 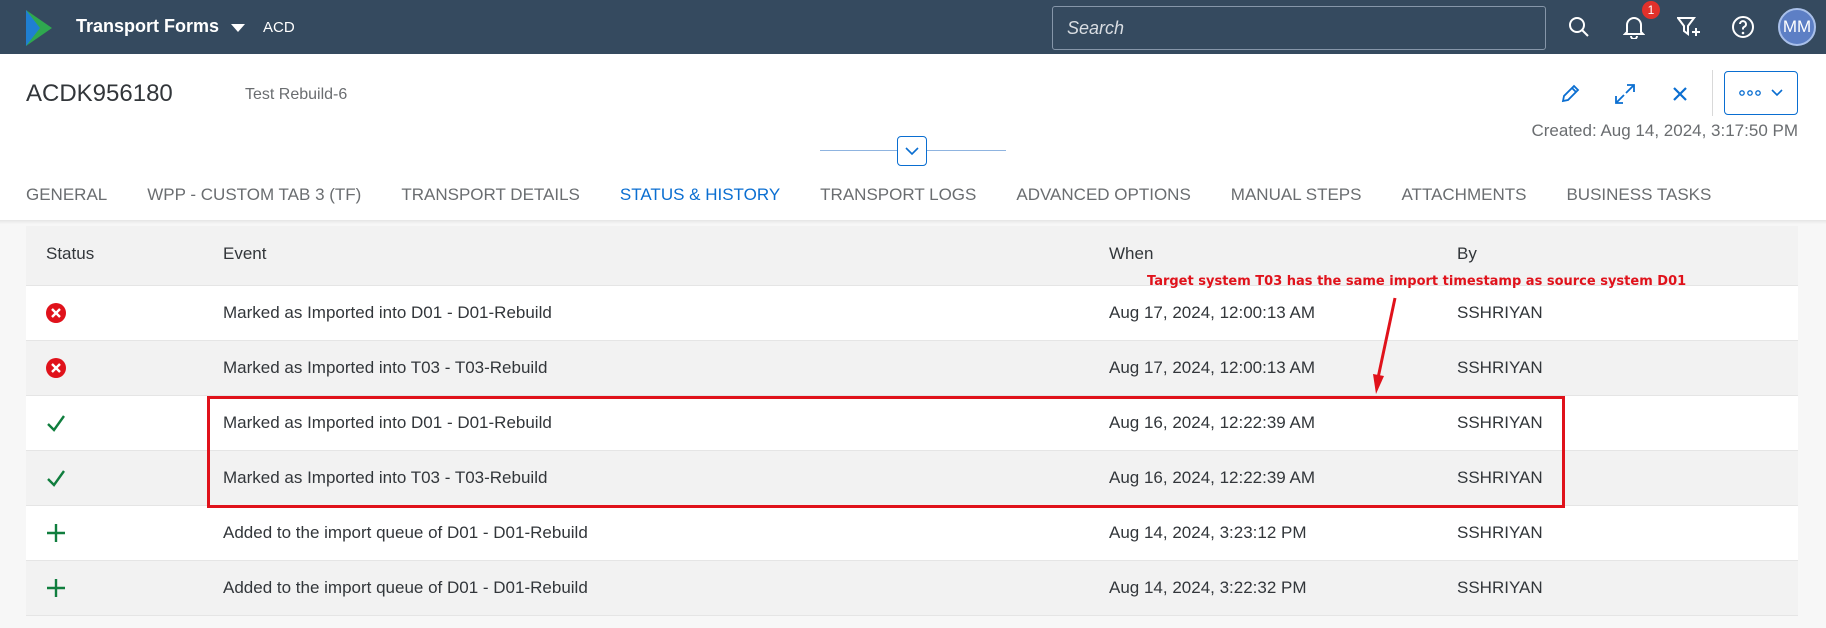 What do you see at coordinates (1131, 253) in the screenshot?
I see `column-header-when: When` at bounding box center [1131, 253].